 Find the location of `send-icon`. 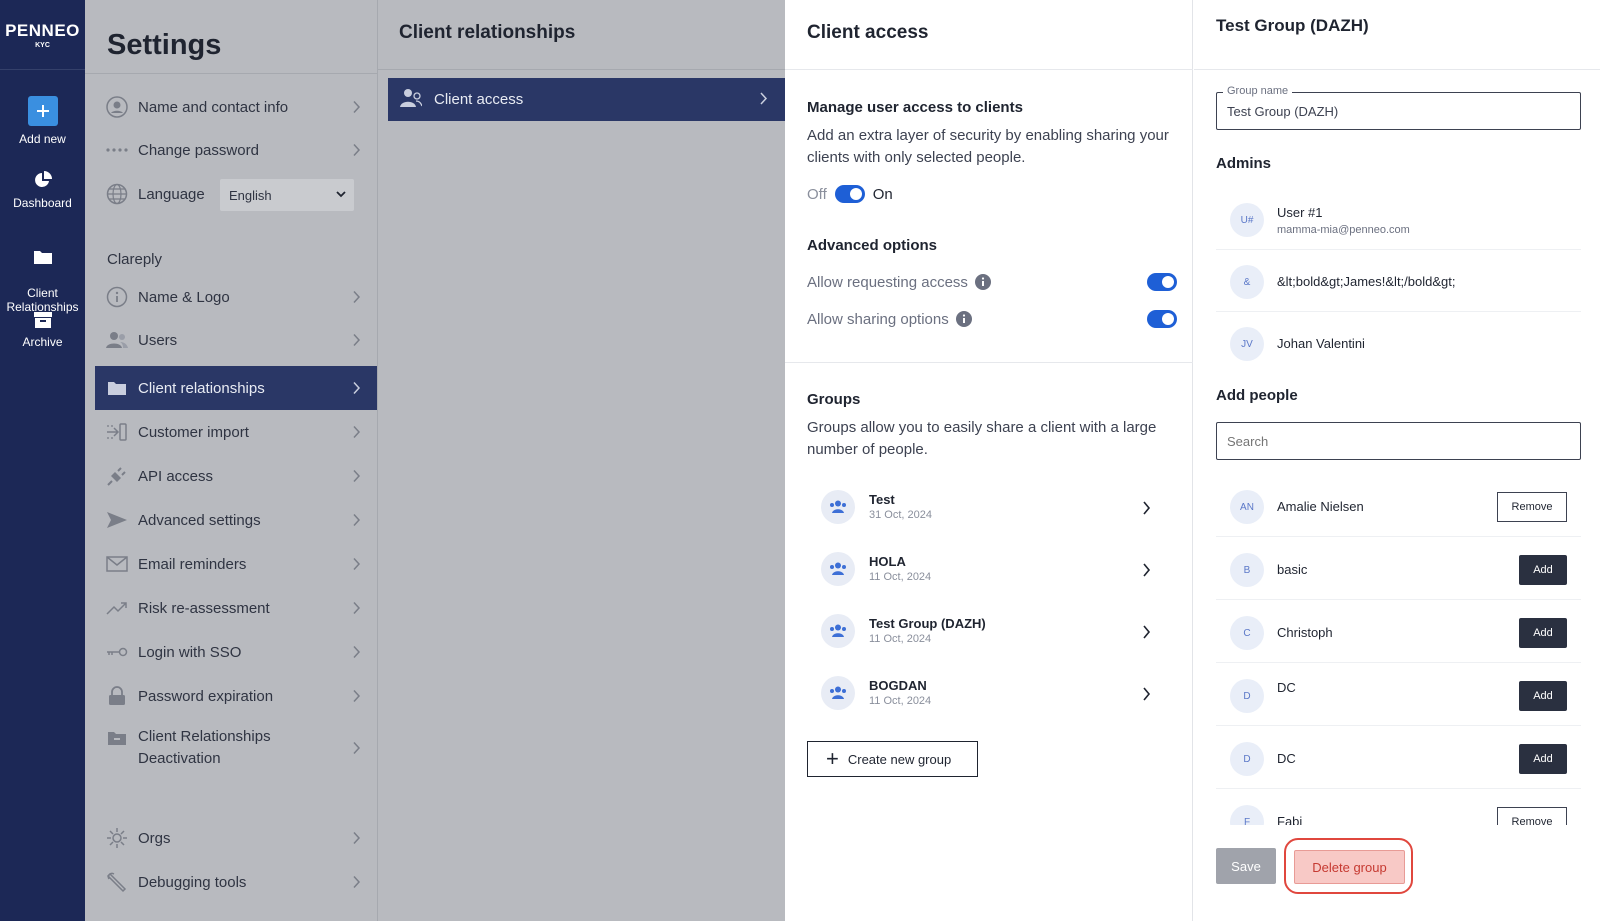

send-icon is located at coordinates (117, 520).